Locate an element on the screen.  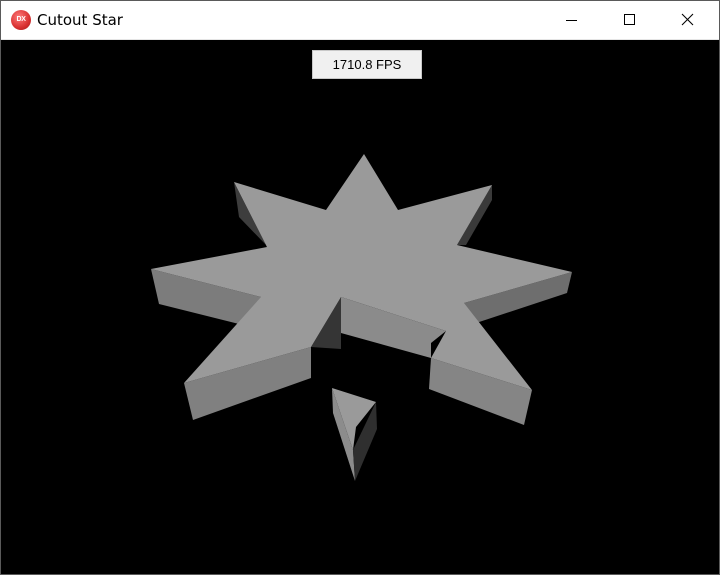
maximize-icon is located at coordinates (629, 19).